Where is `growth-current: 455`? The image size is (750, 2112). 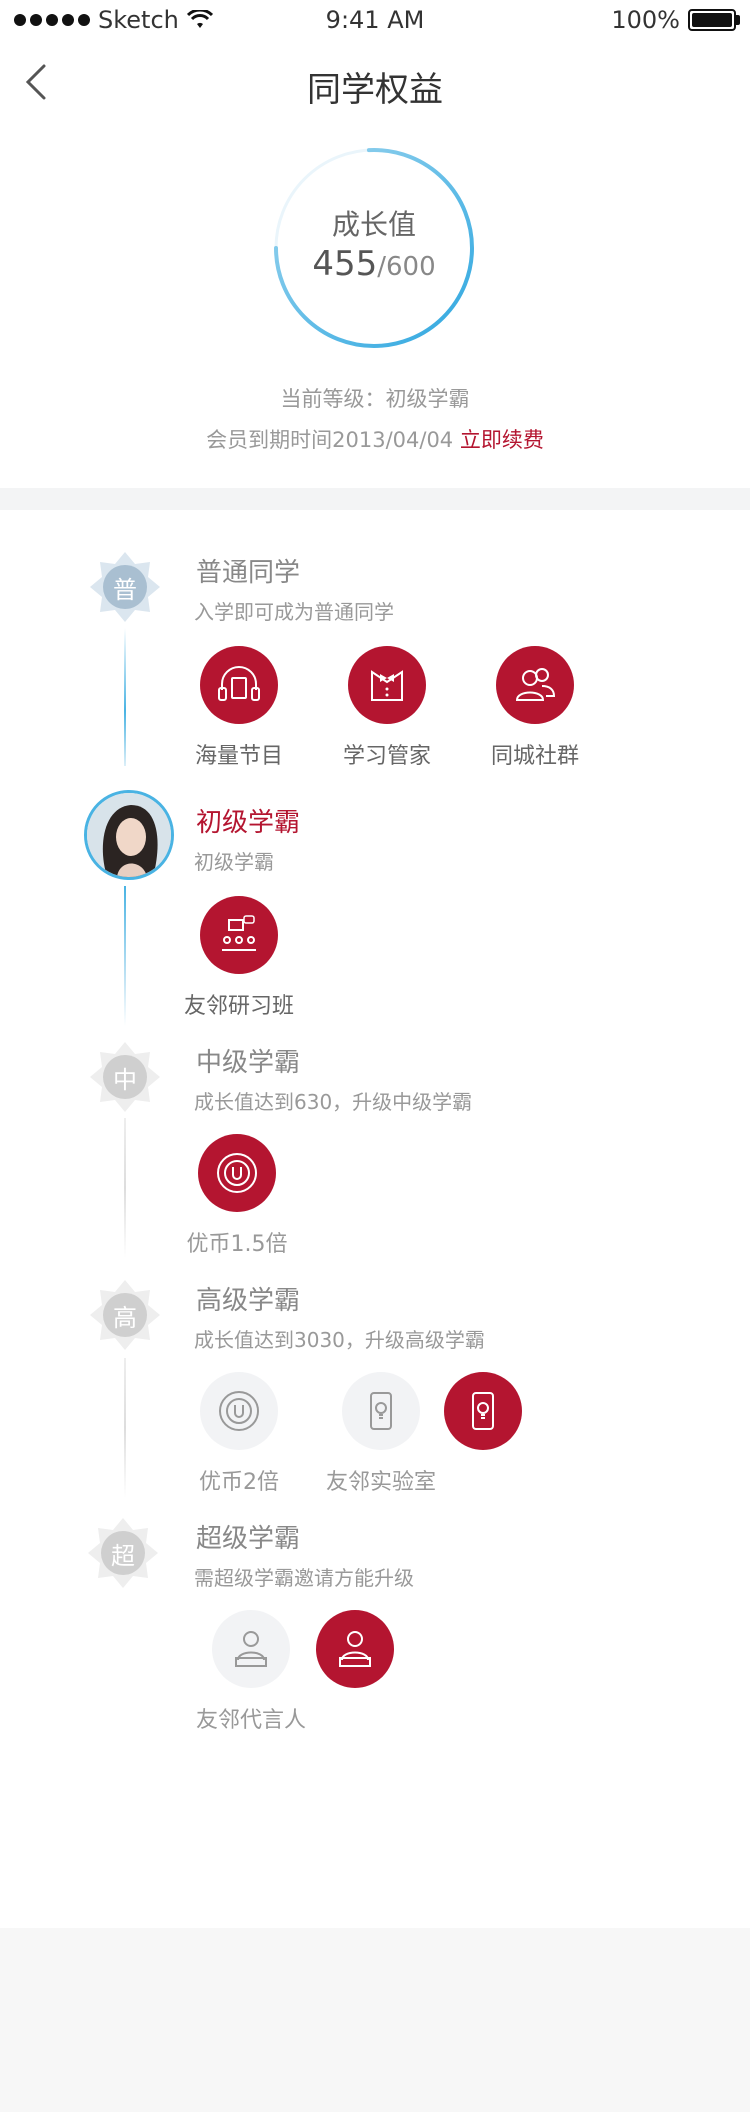 growth-current: 455 is located at coordinates (345, 264).